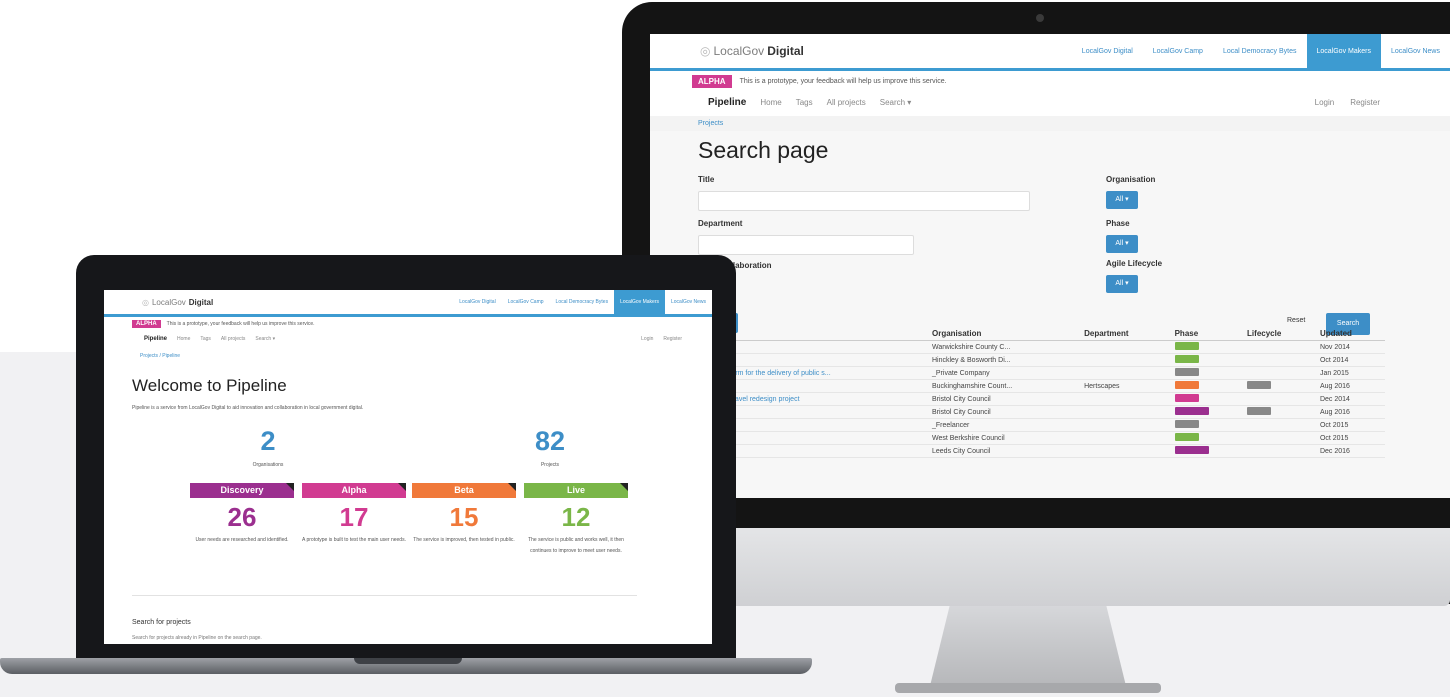 The width and height of the screenshot is (1450, 697). I want to click on imac-chin, so click(1036, 567).